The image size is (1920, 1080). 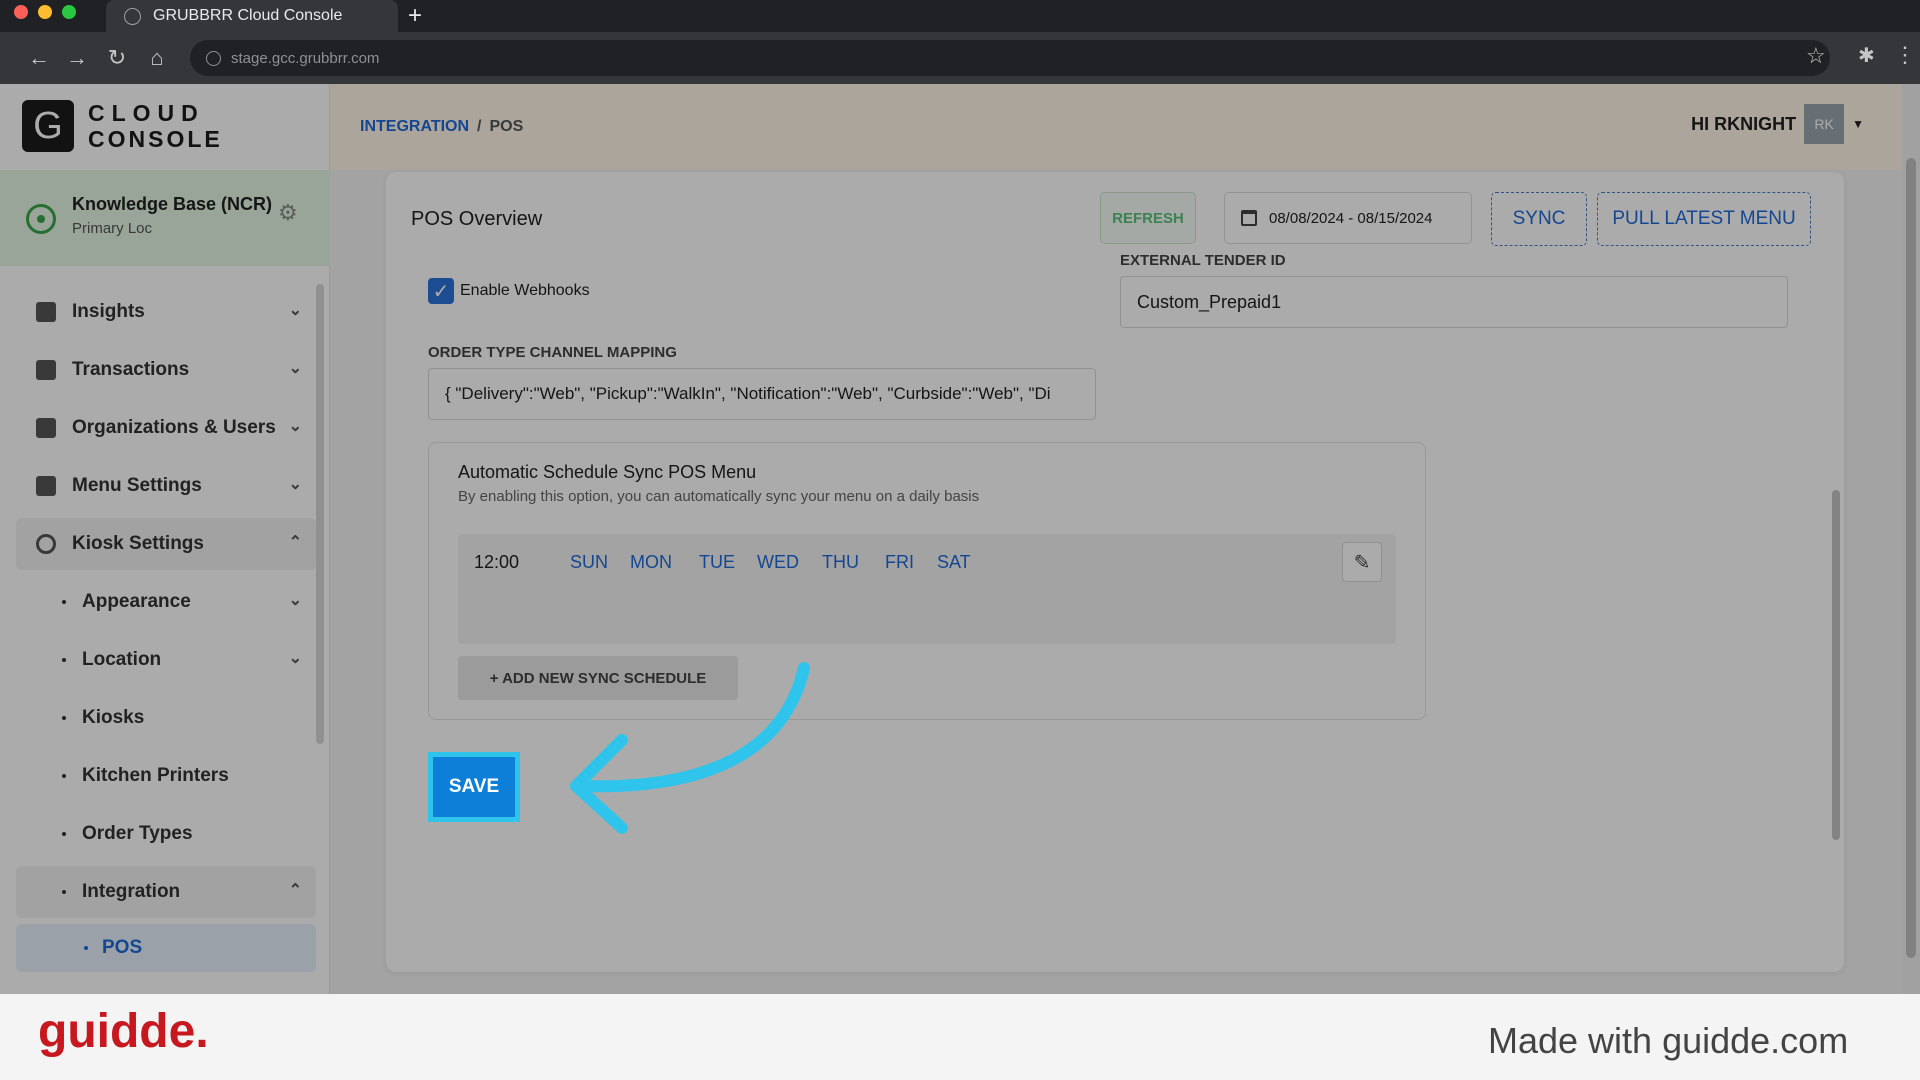 I want to click on sidebar-subitem-kiosks: Kiosks, so click(x=166, y=718).